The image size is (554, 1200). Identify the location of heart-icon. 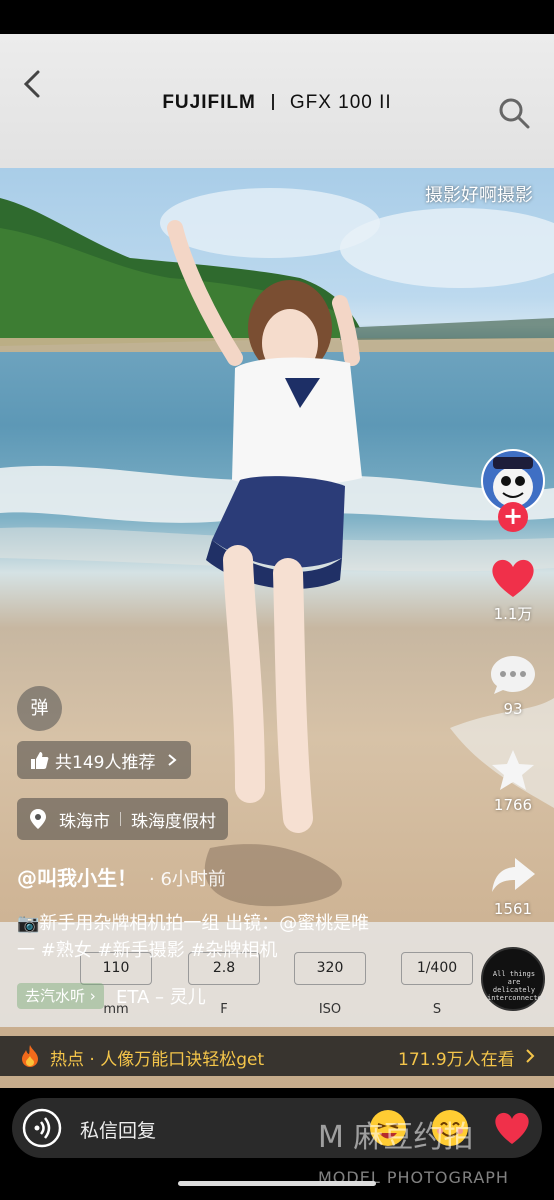
(513, 578).